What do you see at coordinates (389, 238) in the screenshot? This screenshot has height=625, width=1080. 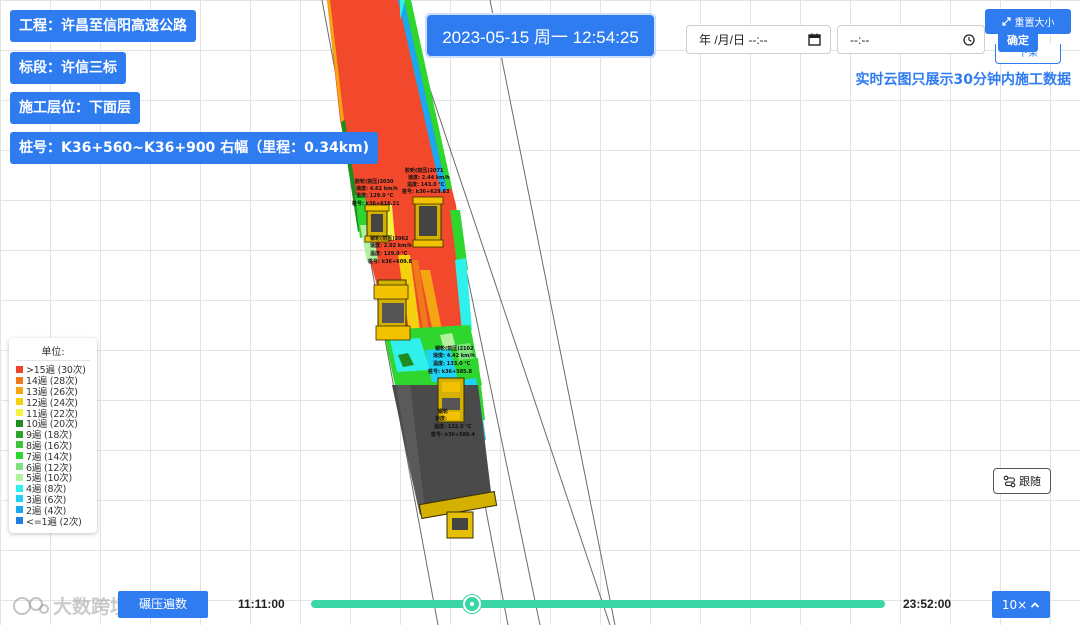 I see `roller-label-line: 钢轮(前压)2062` at bounding box center [389, 238].